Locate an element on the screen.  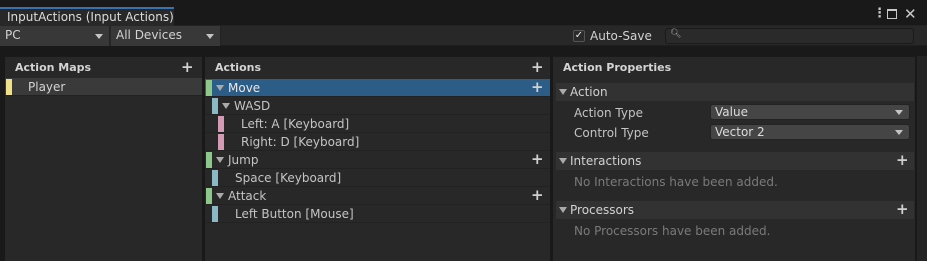
control-type-value: Vector 2 is located at coordinates (740, 132).